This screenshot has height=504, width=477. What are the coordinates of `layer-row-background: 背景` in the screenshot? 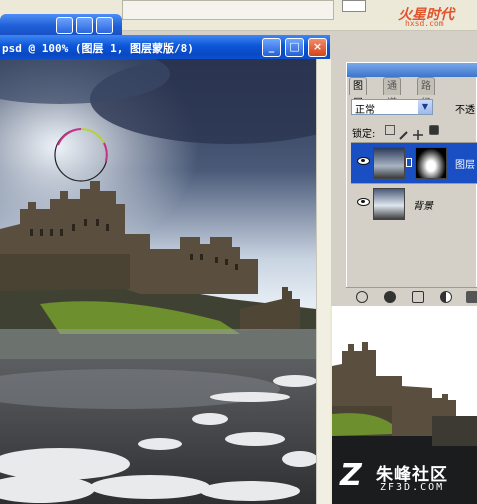 It's located at (414, 203).